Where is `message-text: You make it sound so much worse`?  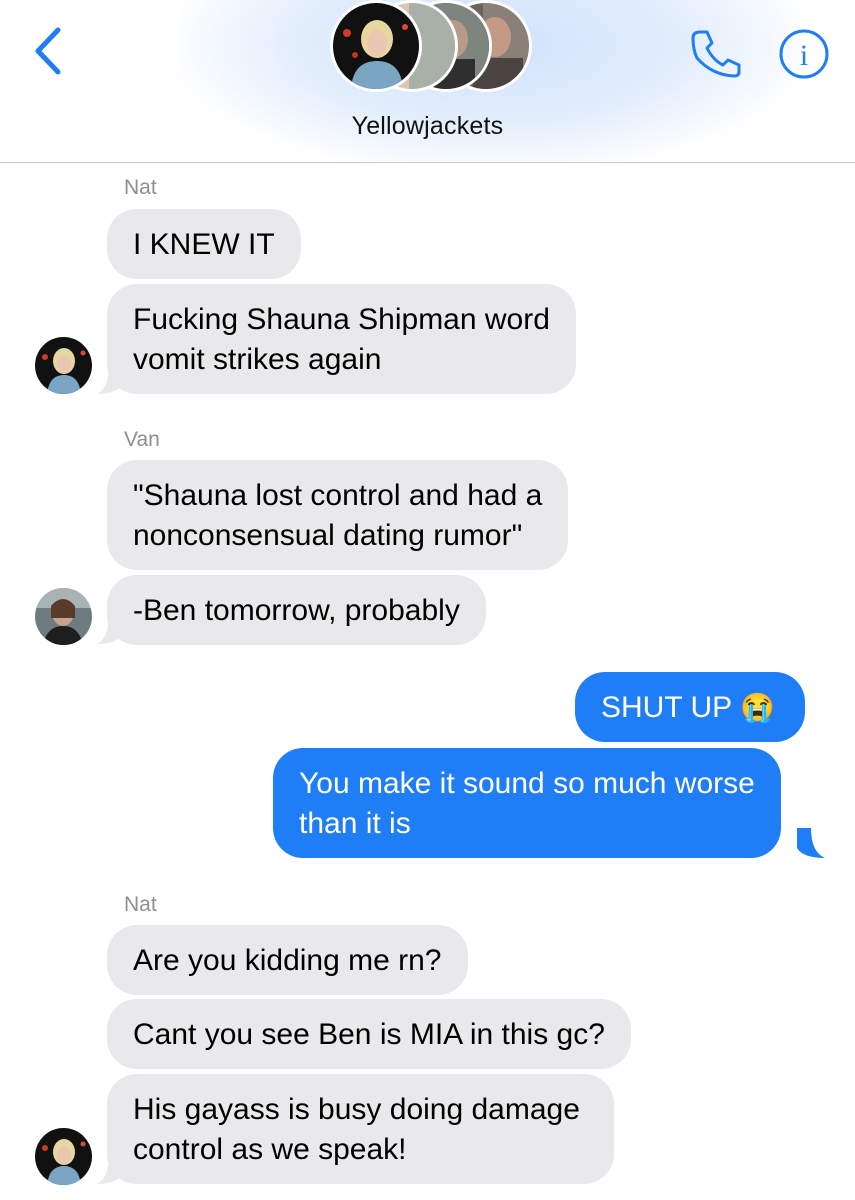
message-text: You make it sound so much worse is located at coordinates (527, 783).